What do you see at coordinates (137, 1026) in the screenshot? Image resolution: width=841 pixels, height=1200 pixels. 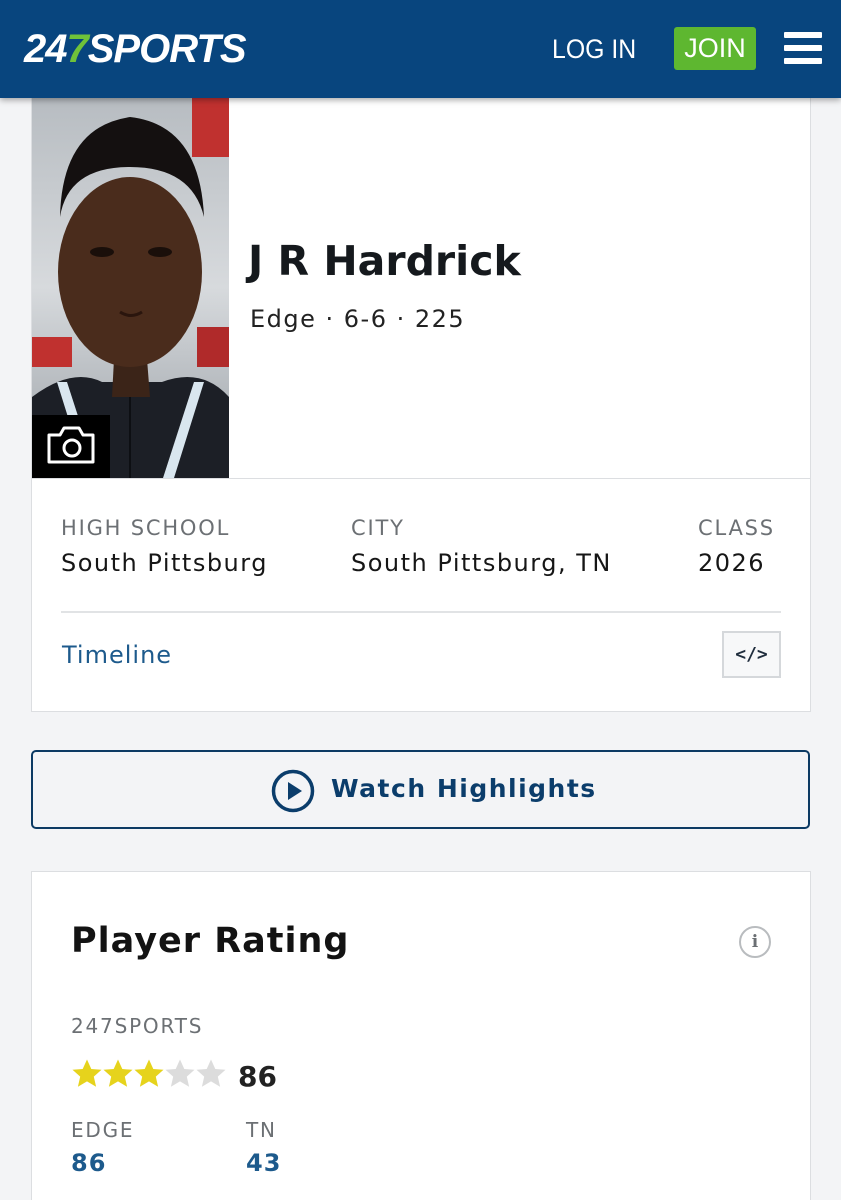 I see `rating-source-label: 247SPORTS` at bounding box center [137, 1026].